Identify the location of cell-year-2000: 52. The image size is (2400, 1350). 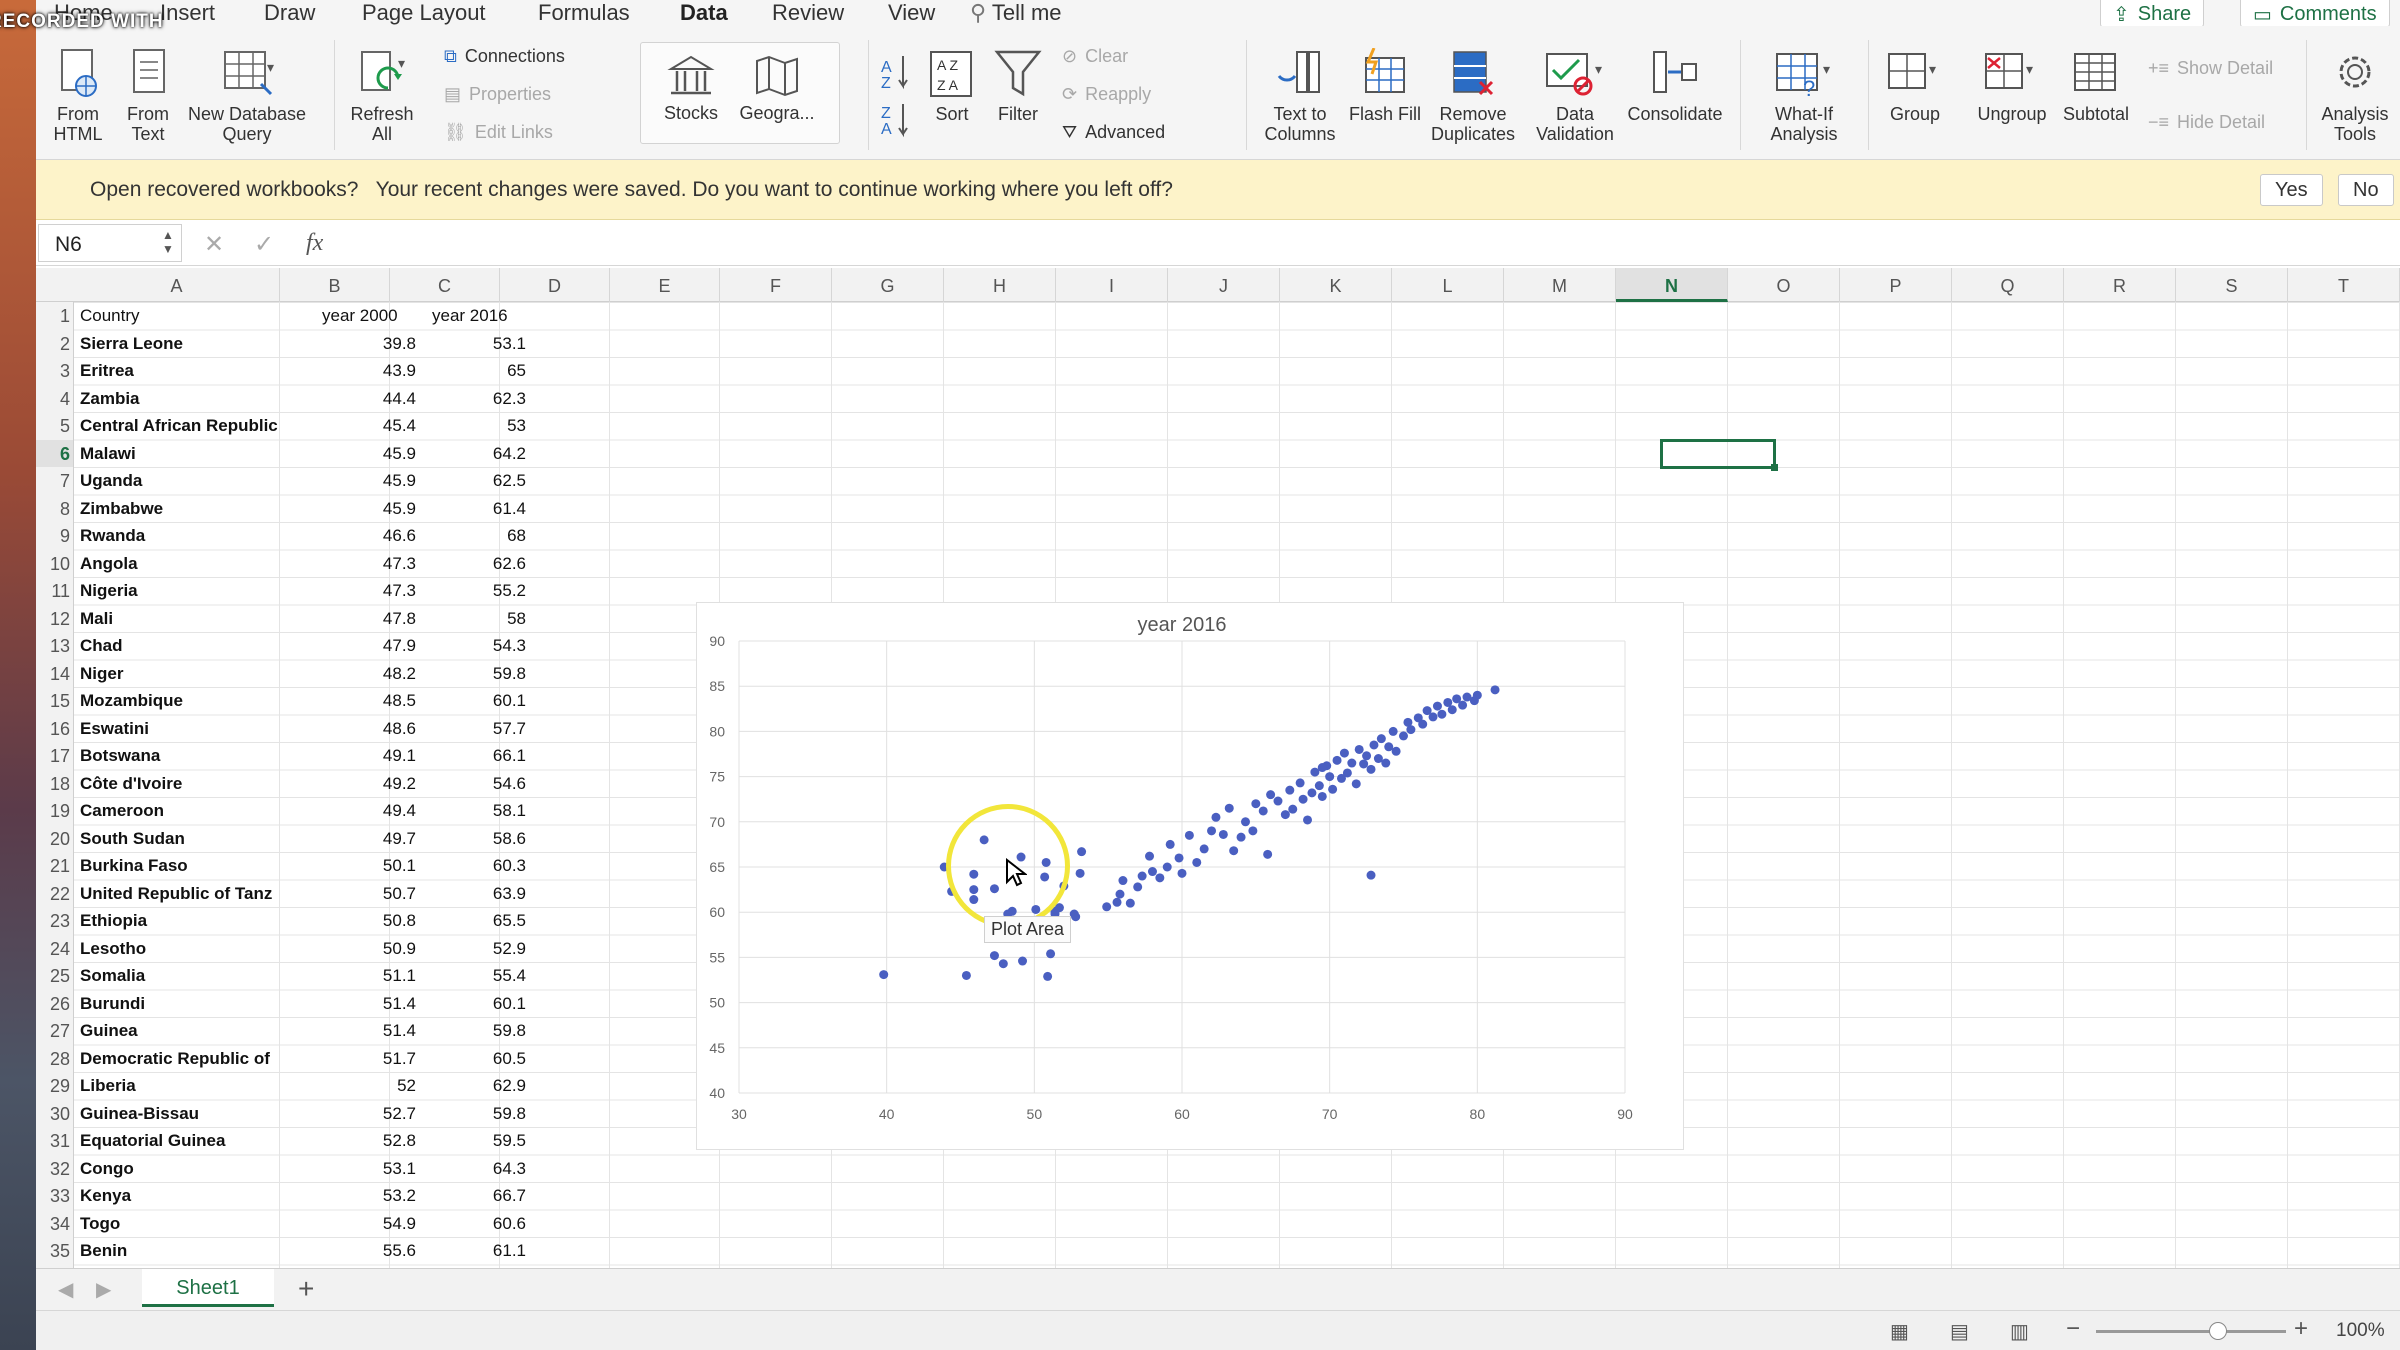
(366, 1086).